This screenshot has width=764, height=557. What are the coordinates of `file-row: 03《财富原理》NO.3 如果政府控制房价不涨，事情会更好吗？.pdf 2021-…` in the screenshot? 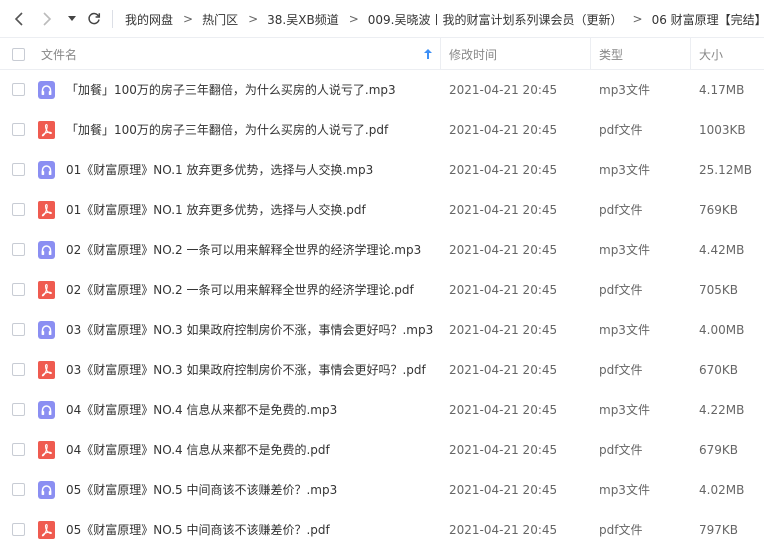 It's located at (382, 370).